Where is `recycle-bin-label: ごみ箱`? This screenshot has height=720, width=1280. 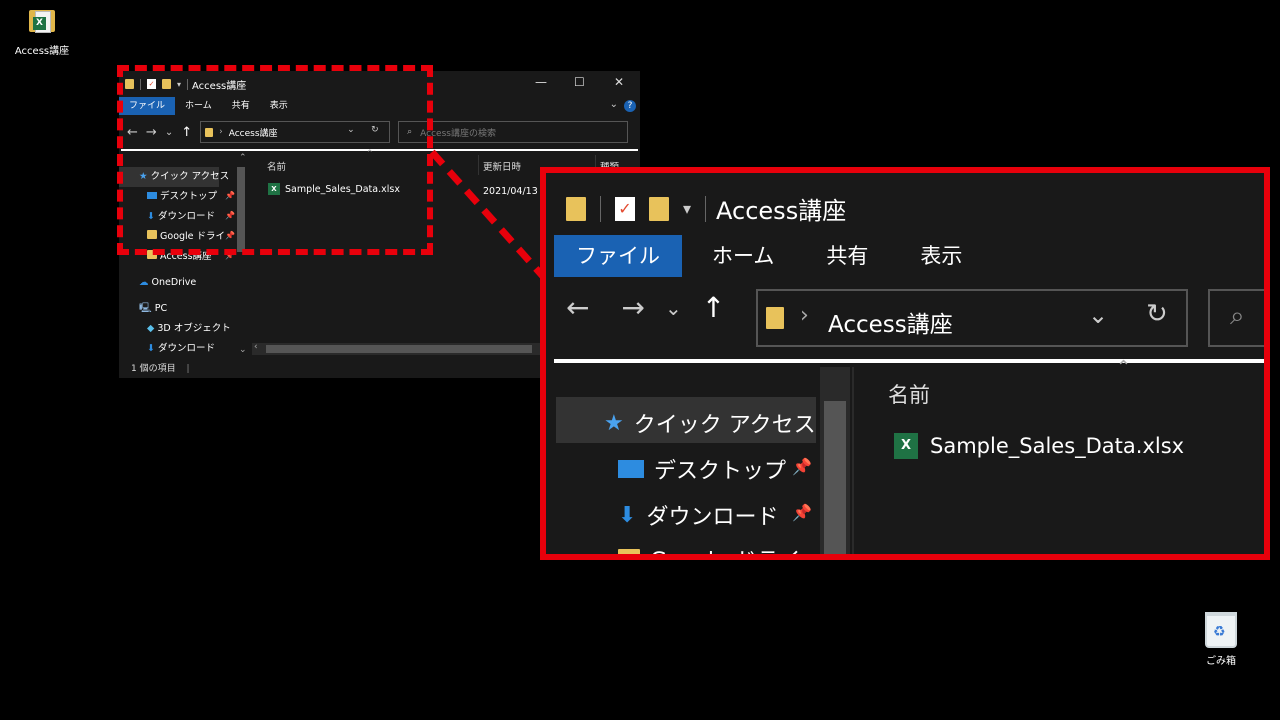 recycle-bin-label: ごみ箱 is located at coordinates (1221, 661).